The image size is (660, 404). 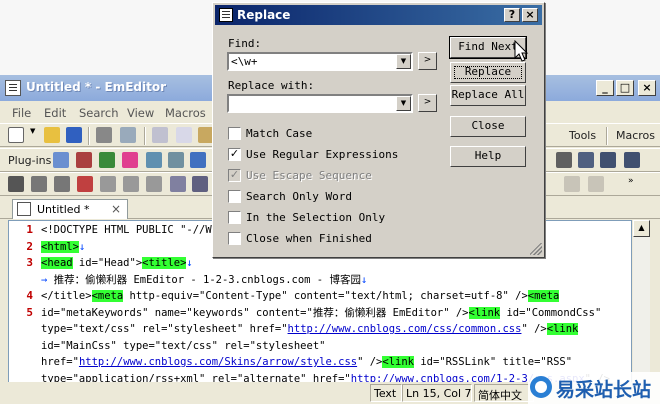 I want to click on minimize-button: _, so click(x=605, y=88).